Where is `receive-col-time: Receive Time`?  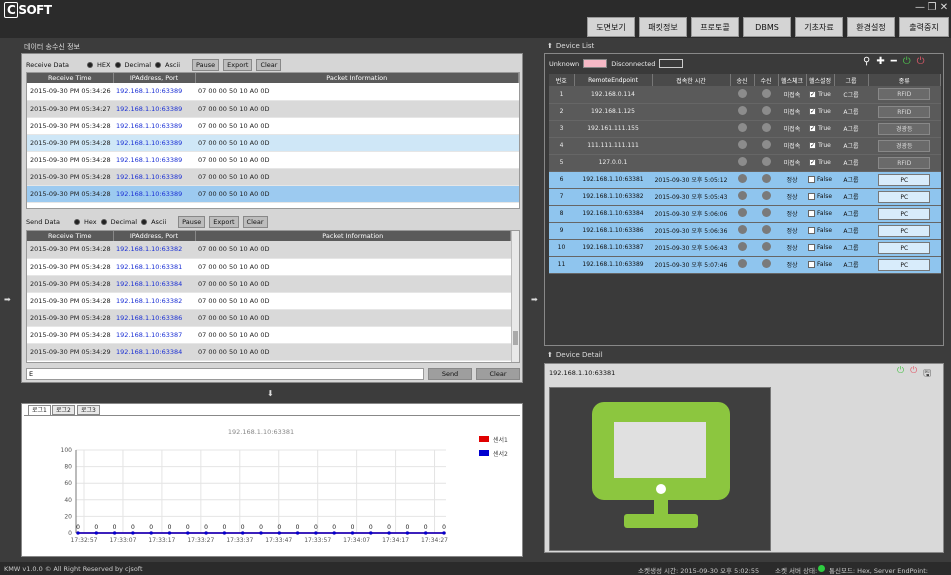
receive-col-time: Receive Time is located at coordinates (70, 78).